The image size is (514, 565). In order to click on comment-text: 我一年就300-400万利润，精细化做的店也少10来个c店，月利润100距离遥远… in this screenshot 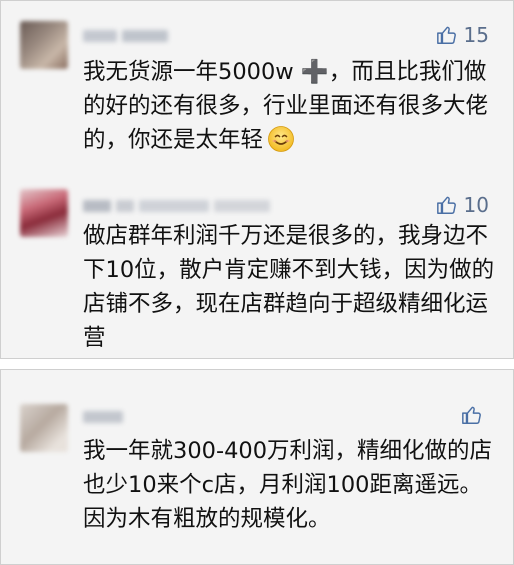, I will do `click(288, 485)`.